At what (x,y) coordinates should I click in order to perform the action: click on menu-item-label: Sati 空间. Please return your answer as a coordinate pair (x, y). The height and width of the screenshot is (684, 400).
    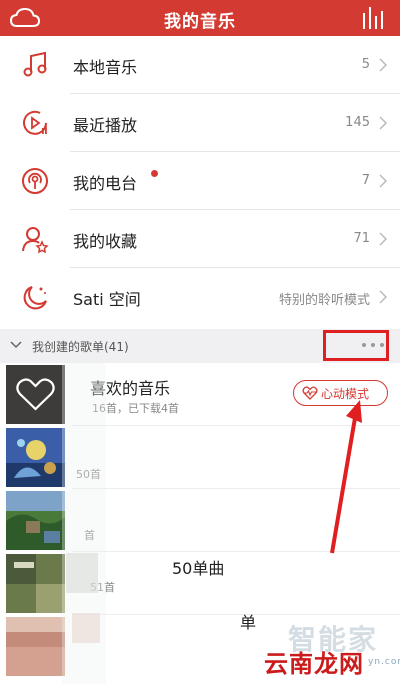
    Looking at the image, I should click on (107, 299).